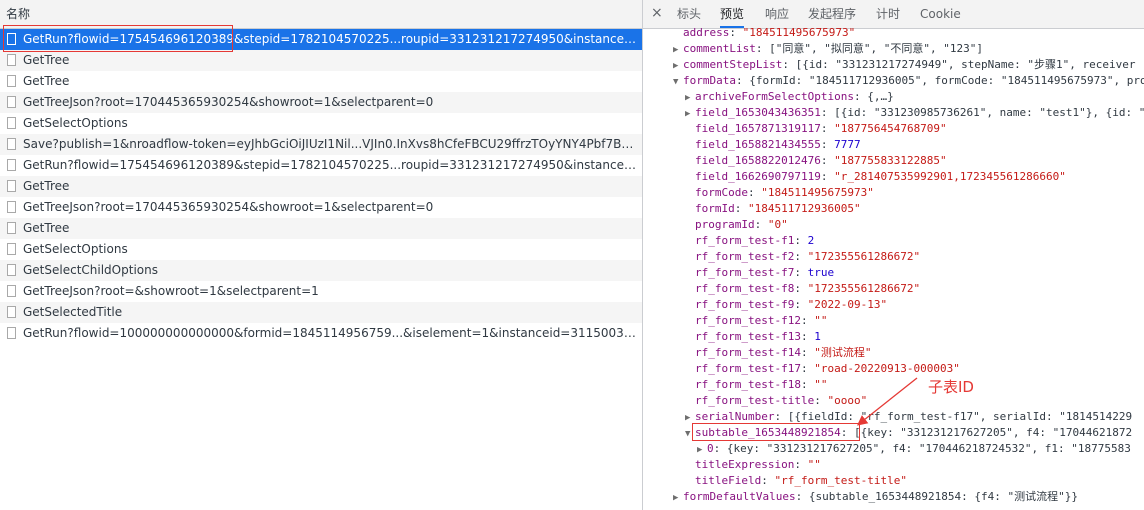 The image size is (1144, 510). Describe the element at coordinates (719, 48) in the screenshot. I see `json-key: commentList` at that location.